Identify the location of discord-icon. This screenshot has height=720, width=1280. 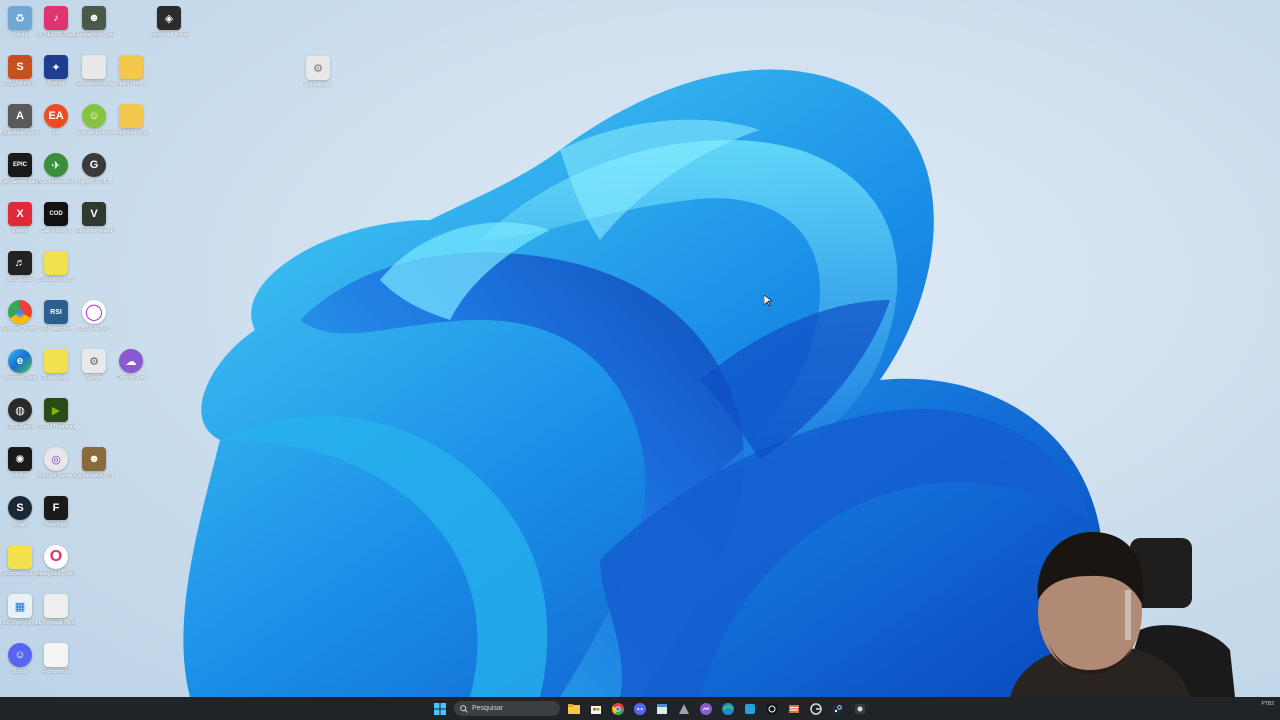
(640, 708).